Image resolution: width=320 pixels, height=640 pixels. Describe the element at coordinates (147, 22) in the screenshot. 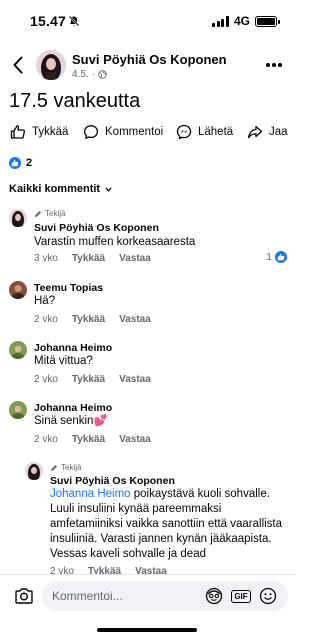

I see `status-bar: 15.47 4G` at that location.